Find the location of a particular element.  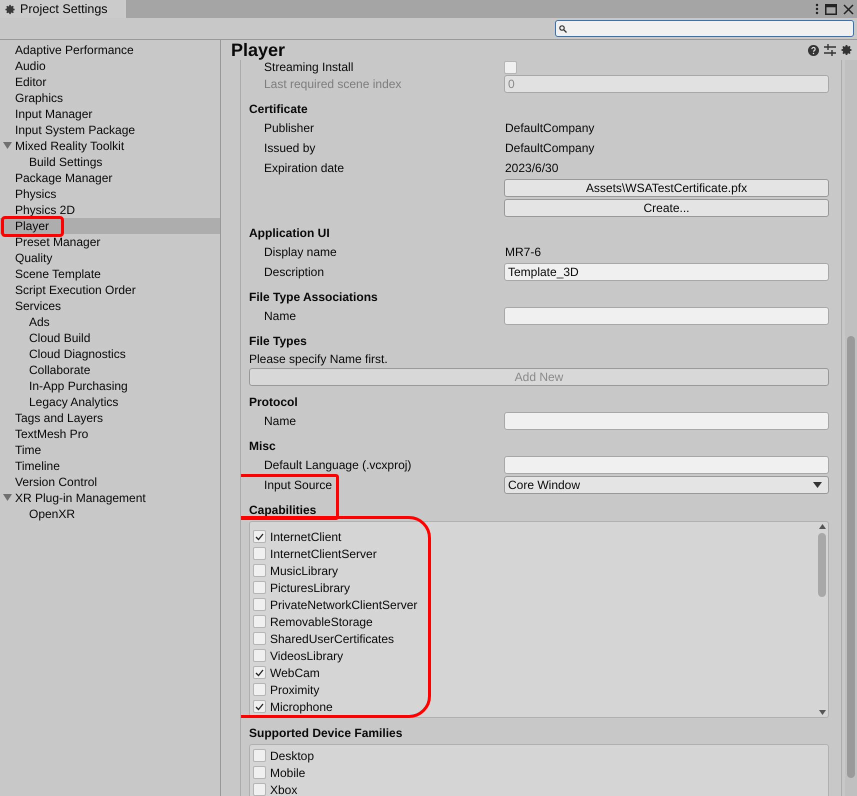

field-value: DefaultCompany is located at coordinates (549, 128).